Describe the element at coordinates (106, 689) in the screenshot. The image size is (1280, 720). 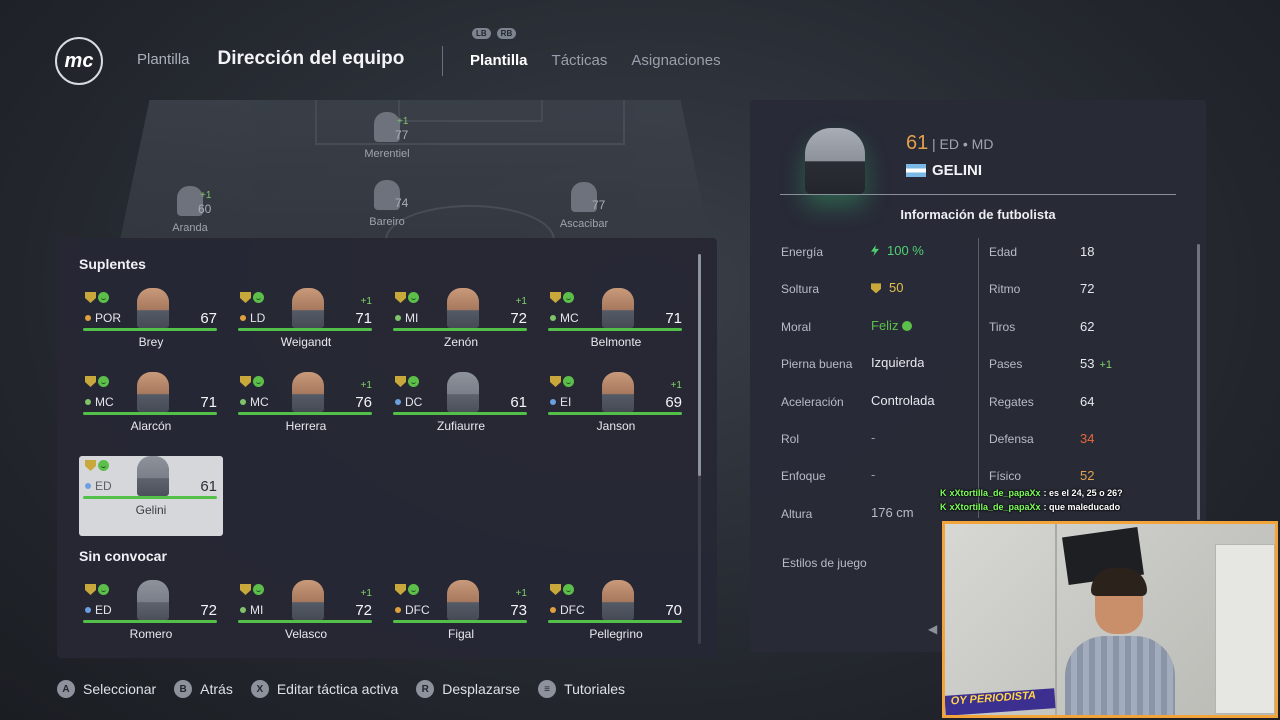
I see `hint-select: A Seleccionar` at that location.